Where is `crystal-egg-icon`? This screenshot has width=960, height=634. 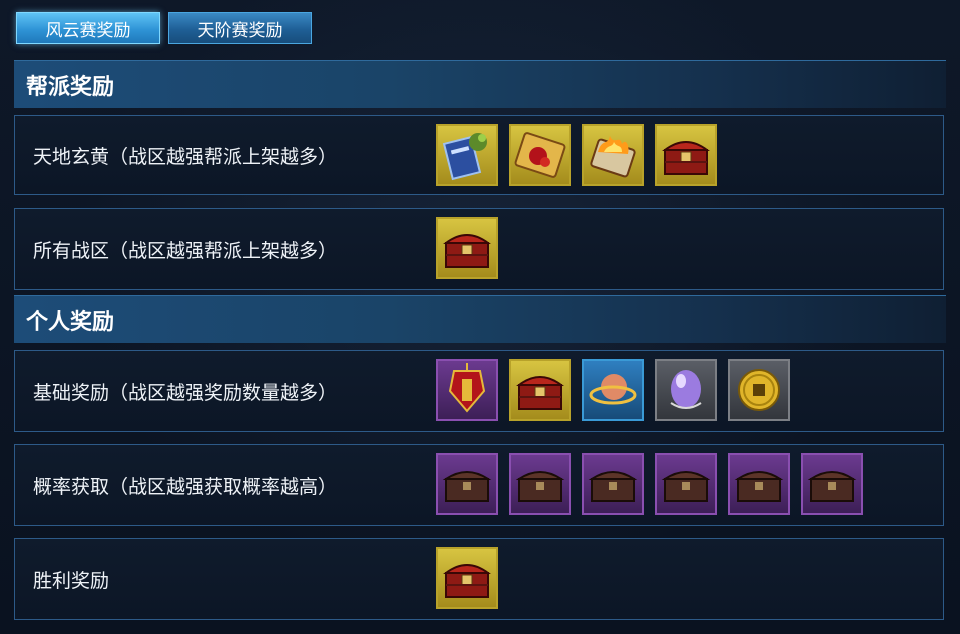 crystal-egg-icon is located at coordinates (686, 390).